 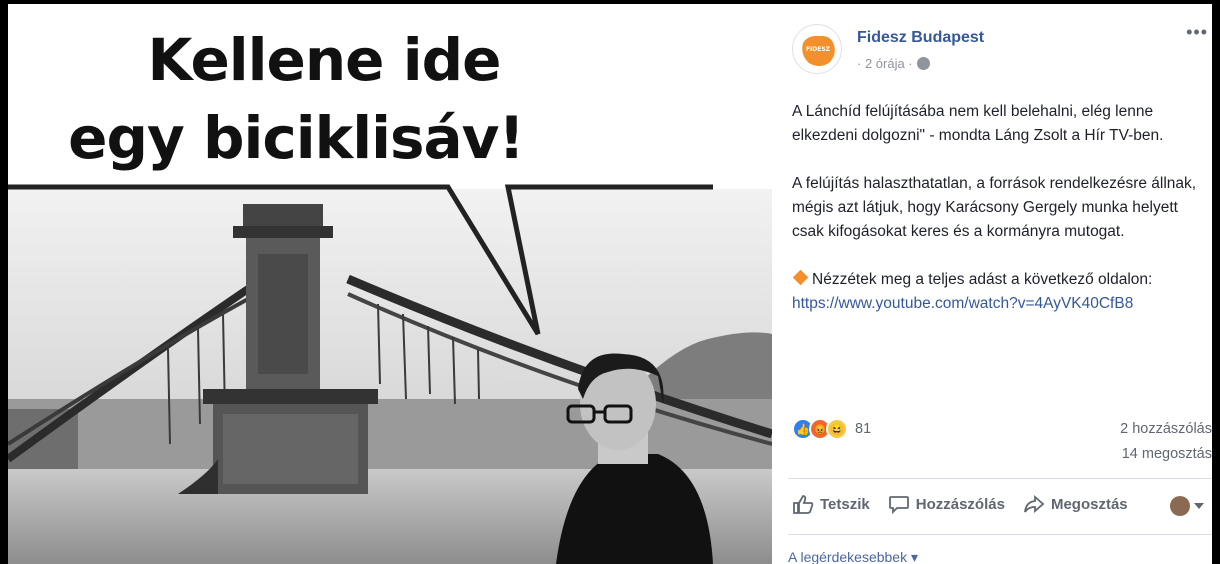 What do you see at coordinates (885, 63) in the screenshot?
I see `post-time: · 2 órája ·` at bounding box center [885, 63].